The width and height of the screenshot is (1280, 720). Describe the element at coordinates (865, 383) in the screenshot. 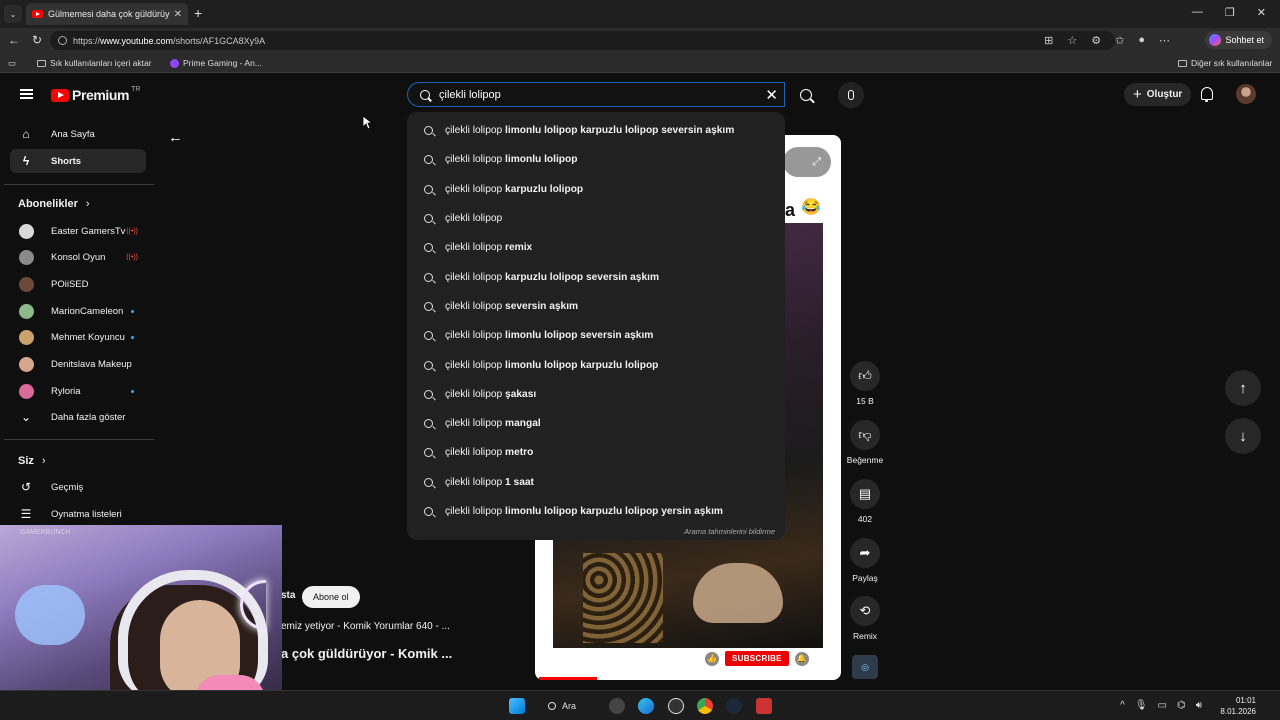

I see `like-button: 👍︎ 15 B` at that location.